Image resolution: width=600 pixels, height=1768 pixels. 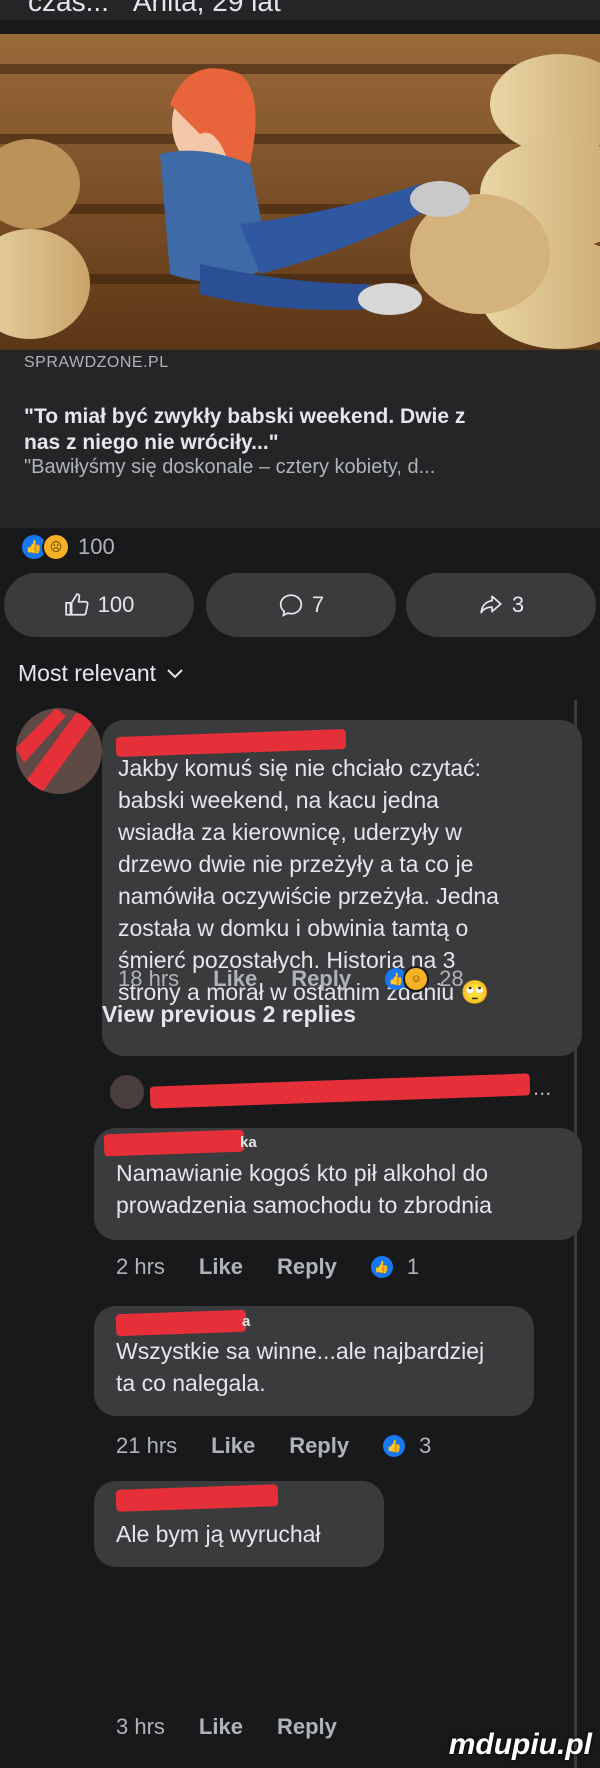 What do you see at coordinates (235, 979) in the screenshot?
I see `comment-like-link: Like` at bounding box center [235, 979].